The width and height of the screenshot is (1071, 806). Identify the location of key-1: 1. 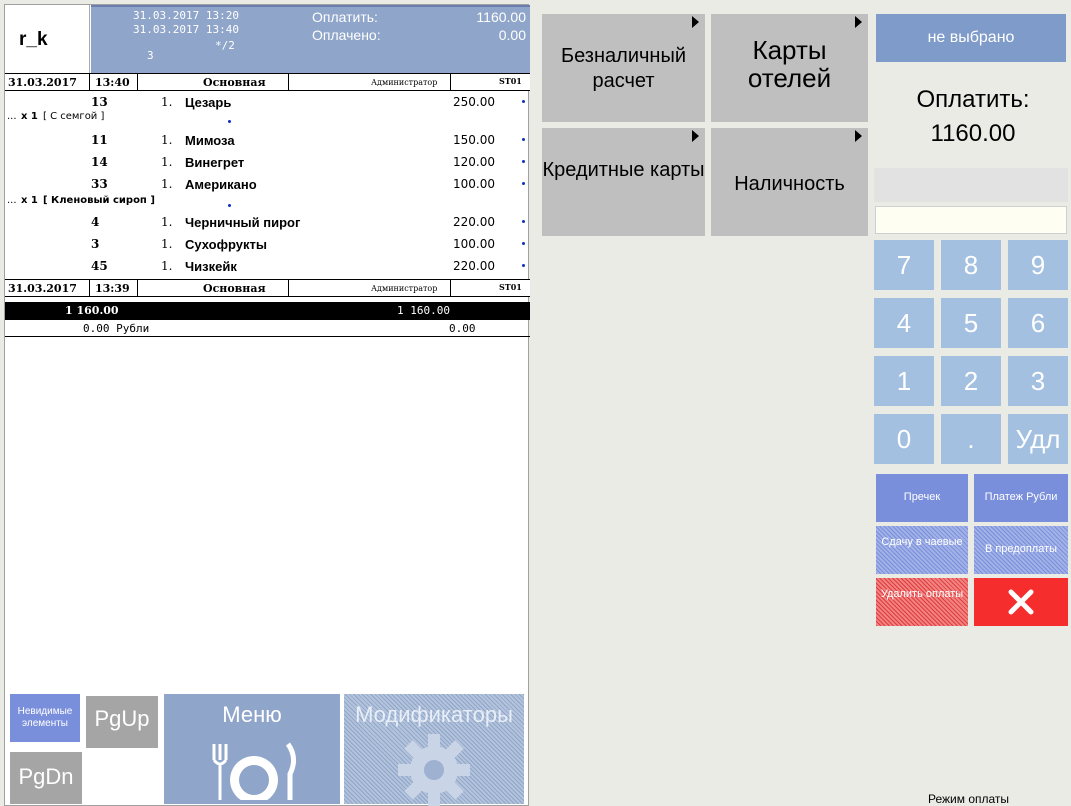
(904, 381).